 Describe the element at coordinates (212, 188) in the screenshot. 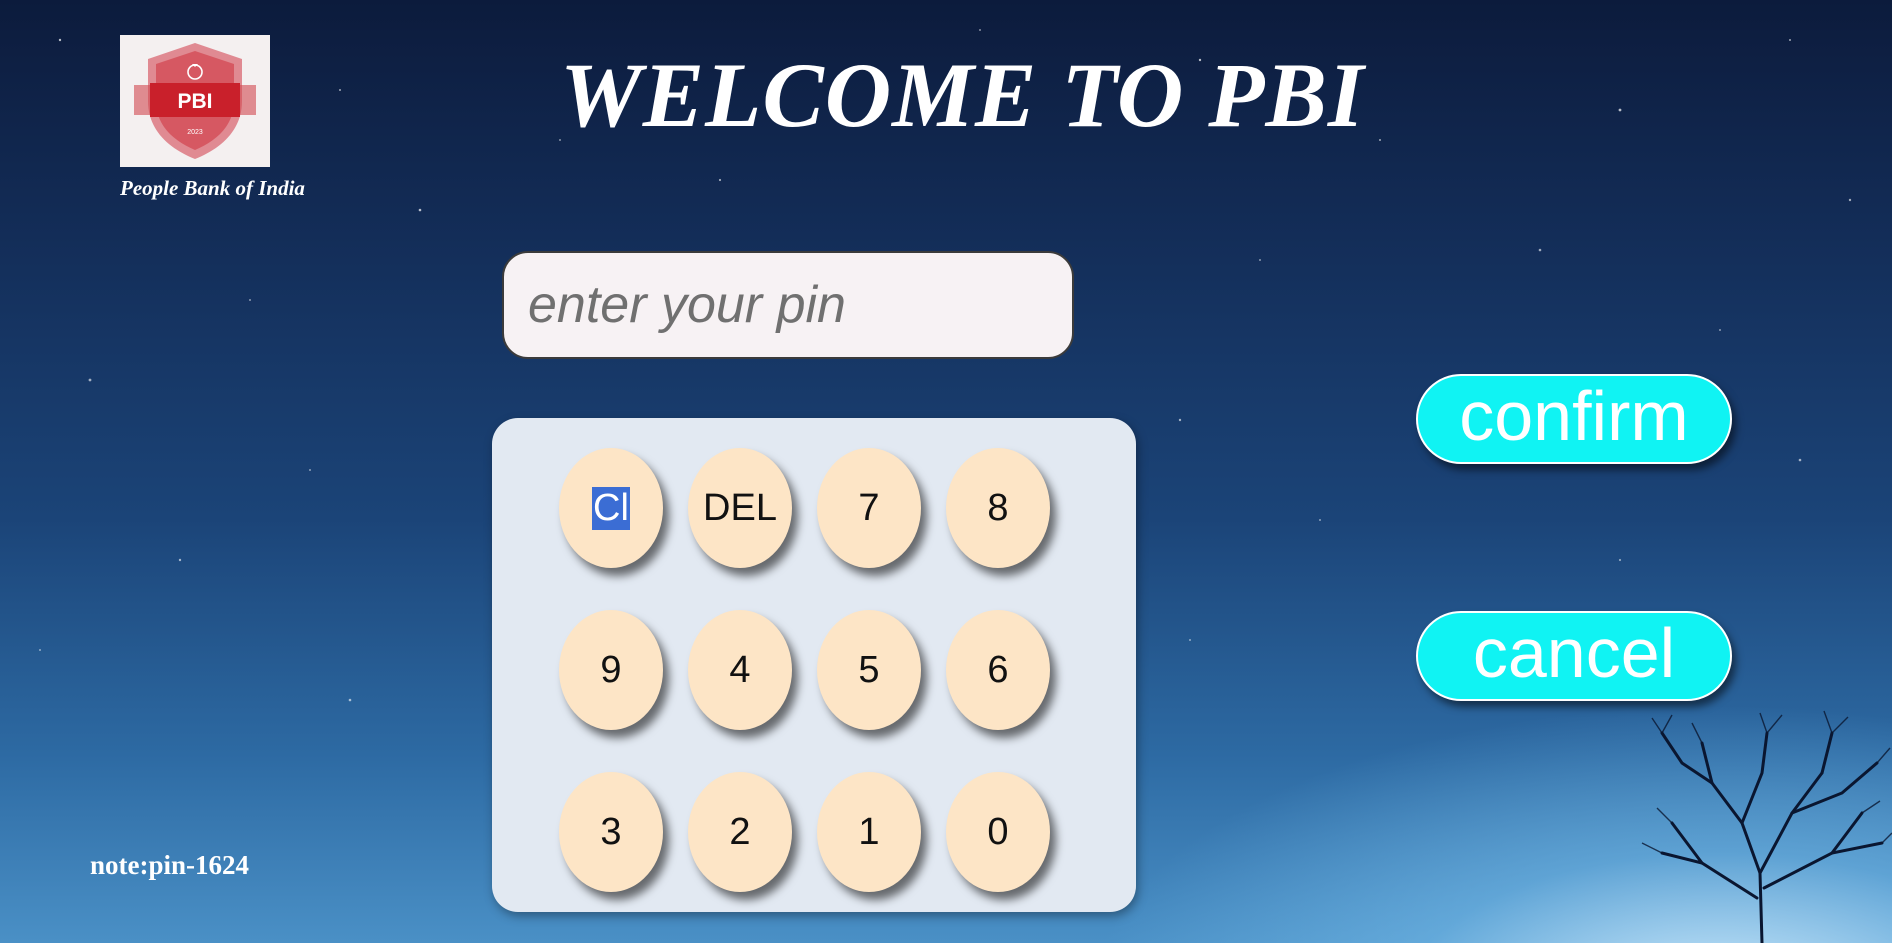

I see `bank-name: People Bank of India` at that location.